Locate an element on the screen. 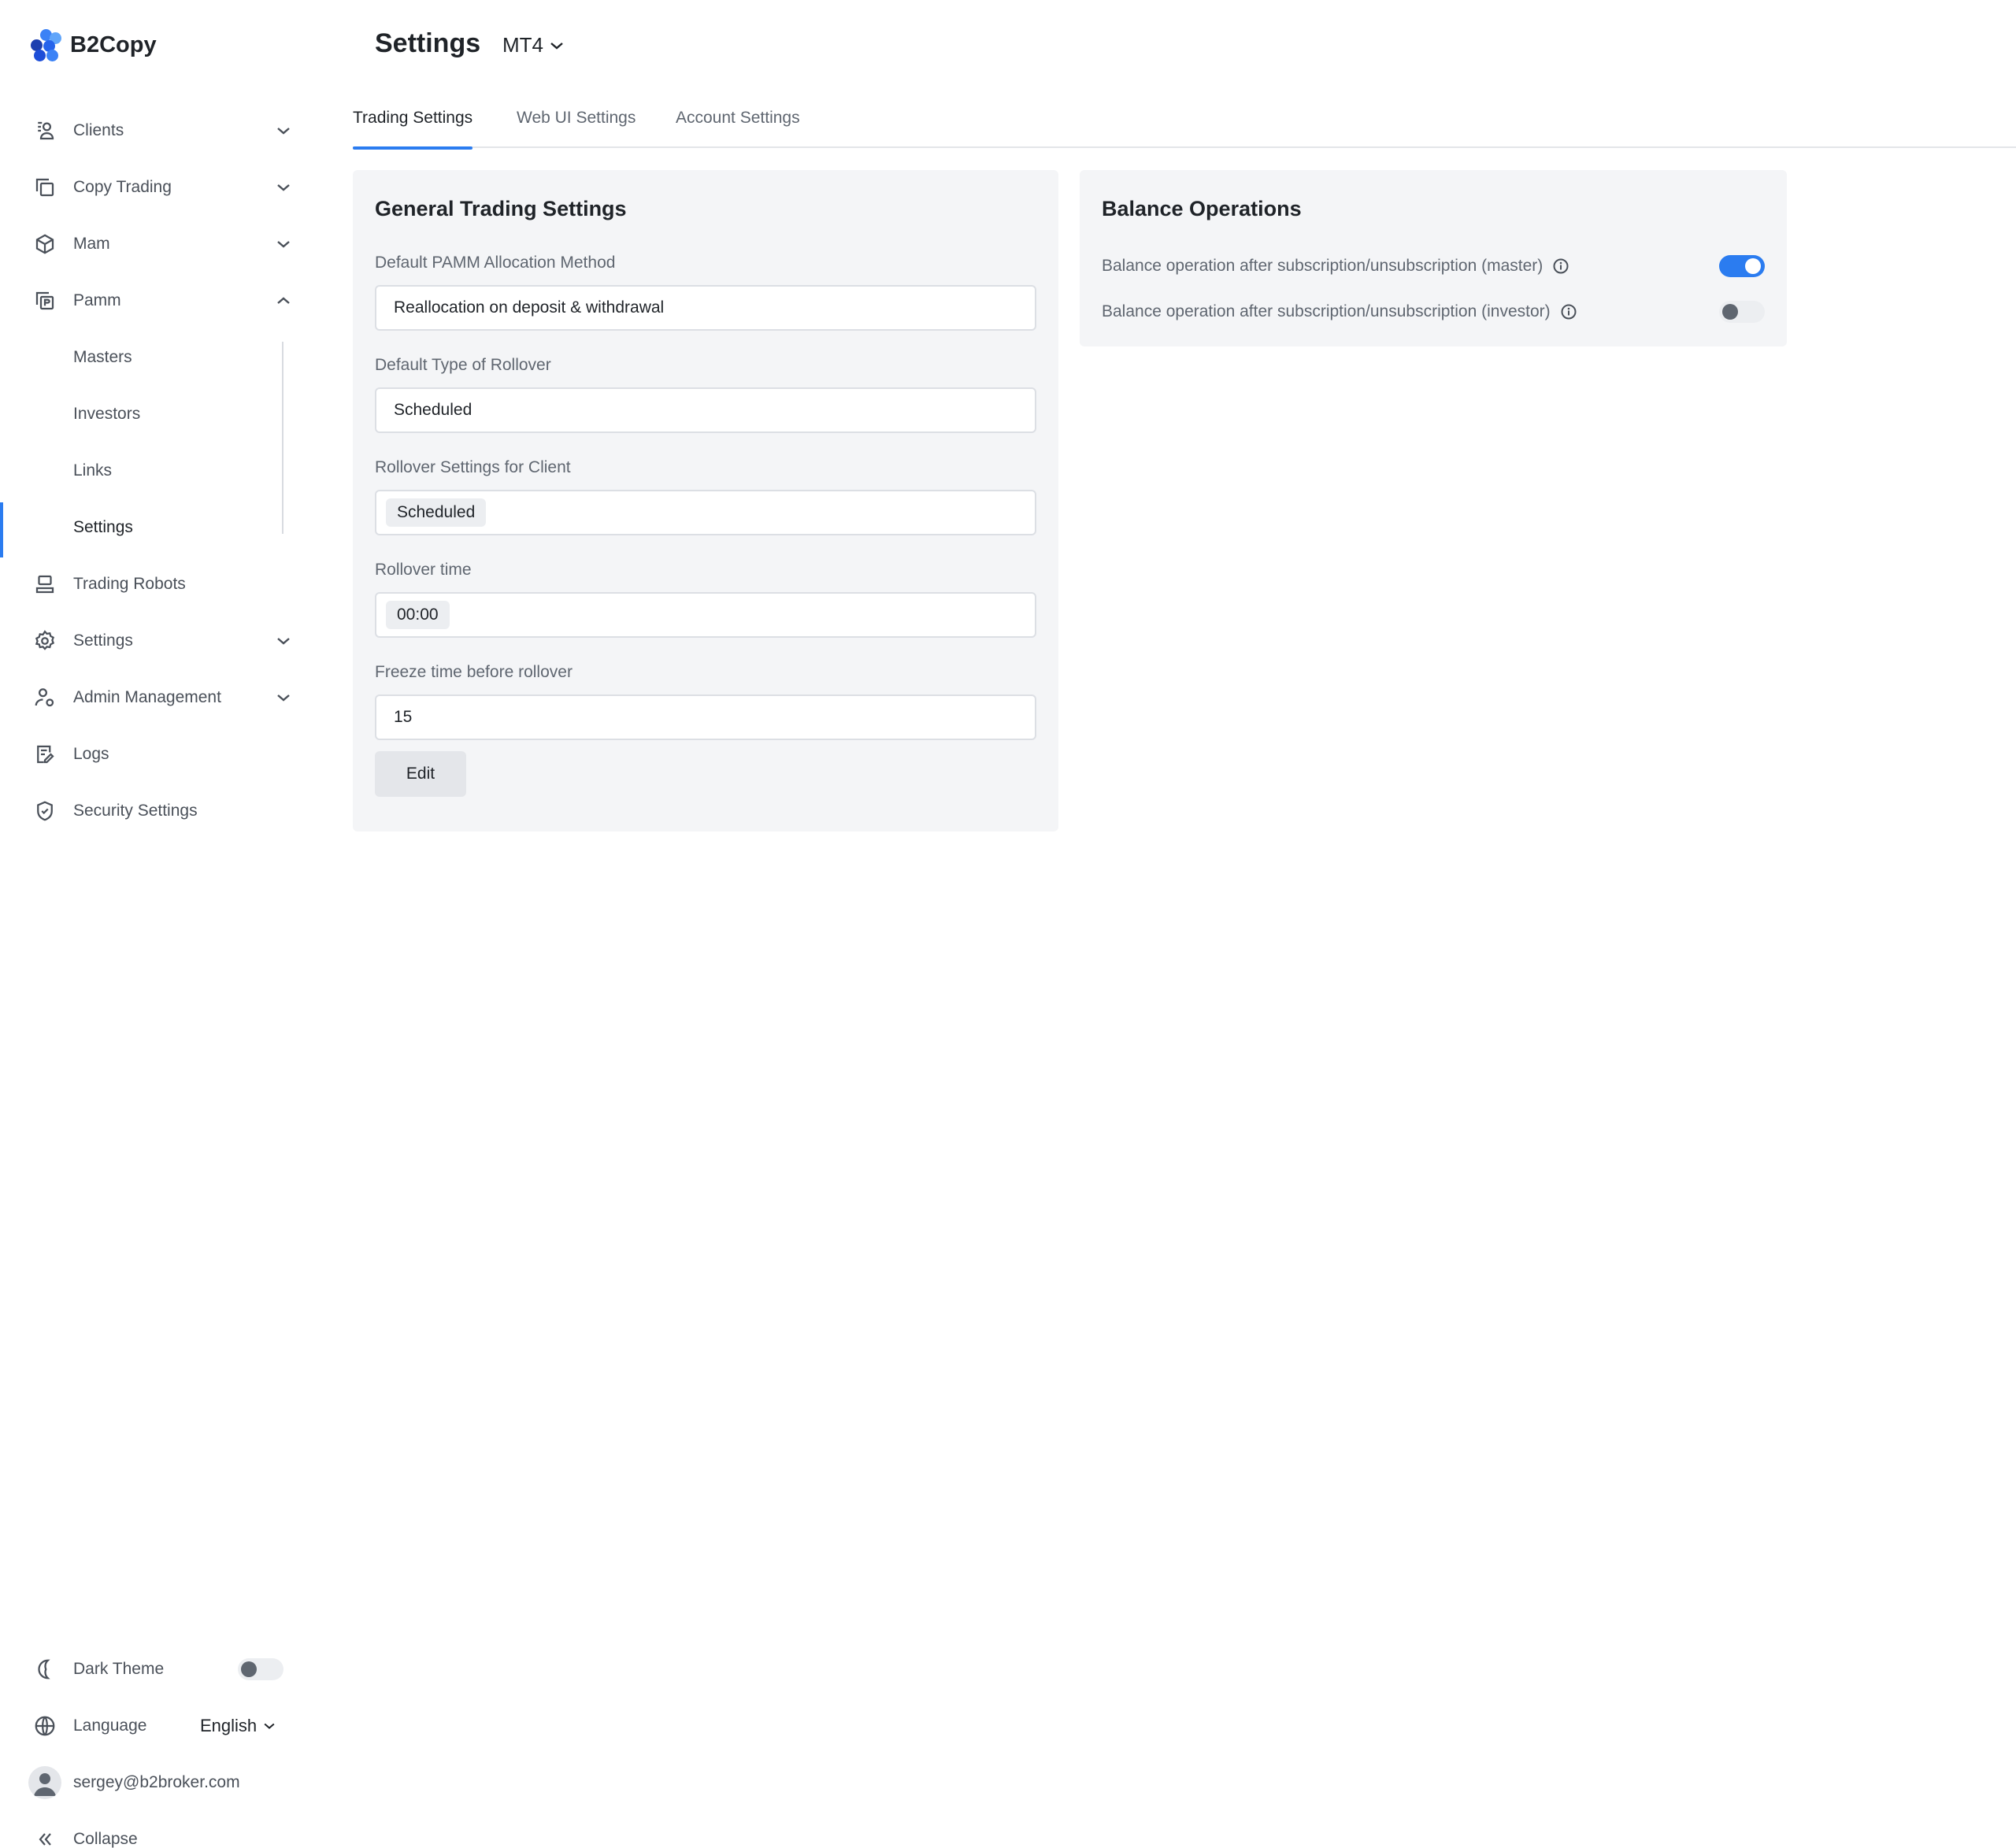 The width and height of the screenshot is (2016, 1848). sidebar-item-label: Clients is located at coordinates (98, 130).